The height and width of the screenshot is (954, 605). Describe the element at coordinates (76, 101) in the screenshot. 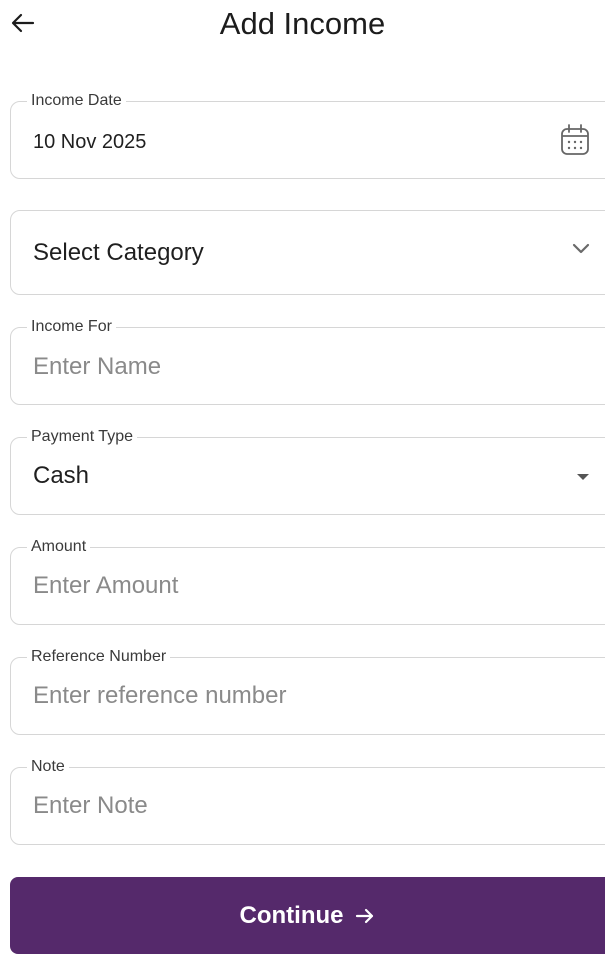

I see `income-date-label: Income Date` at that location.